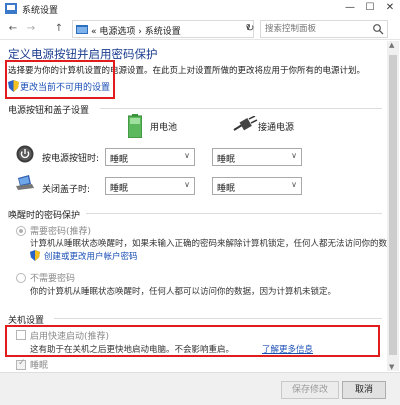 This screenshot has width=400, height=405. I want to click on no-password-label: 不需要密码, so click(53, 279).